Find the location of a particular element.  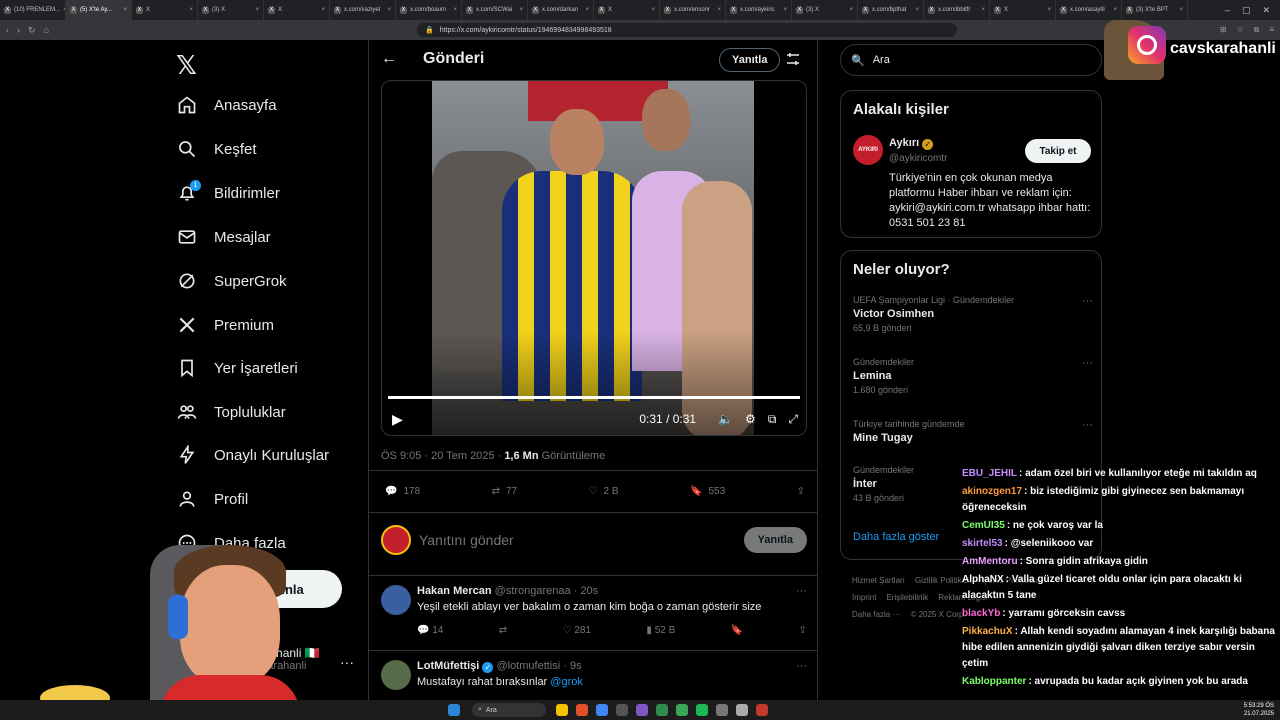

x-logo-icon: 𝕏 is located at coordinates (186, 65).